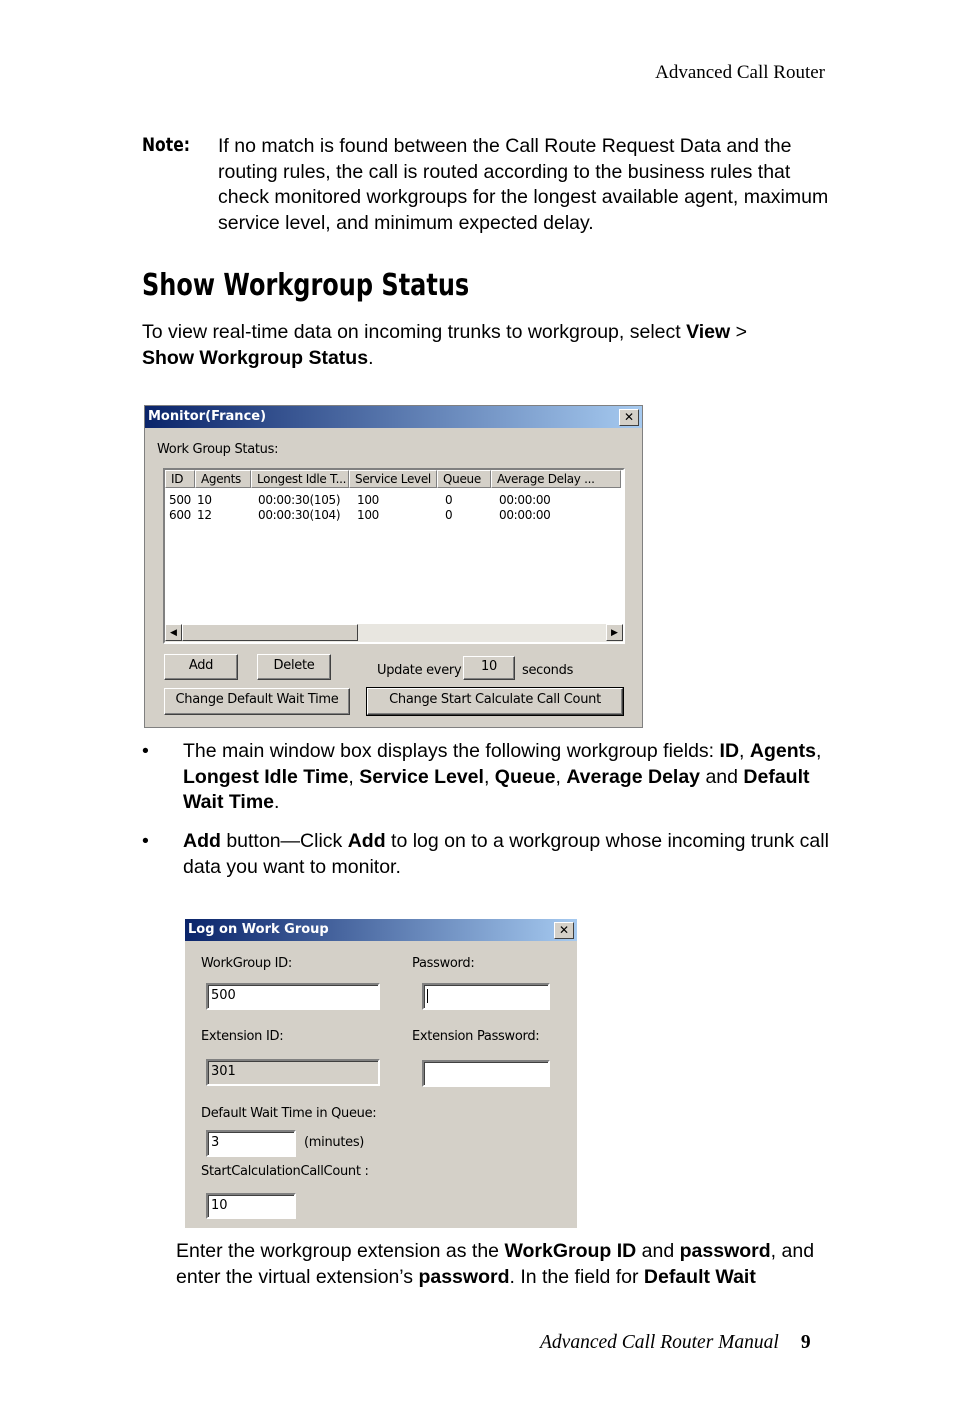  What do you see at coordinates (284, 841) in the screenshot?
I see `text: button—Click` at bounding box center [284, 841].